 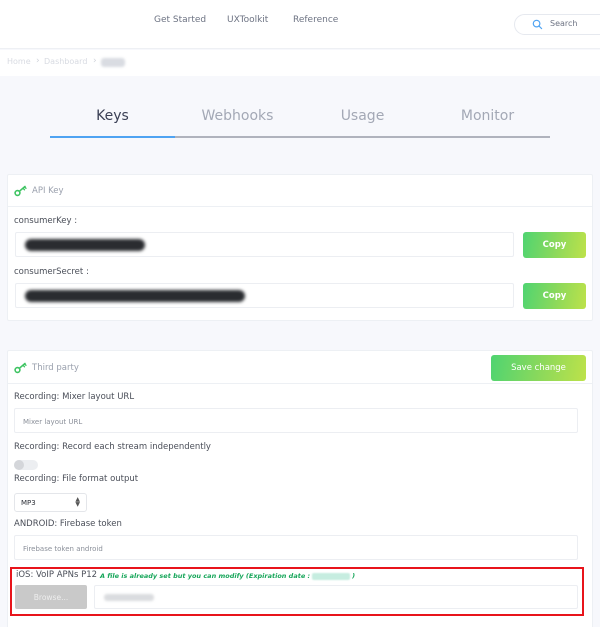 I want to click on consumer-secret-redacted, so click(x=135, y=296).